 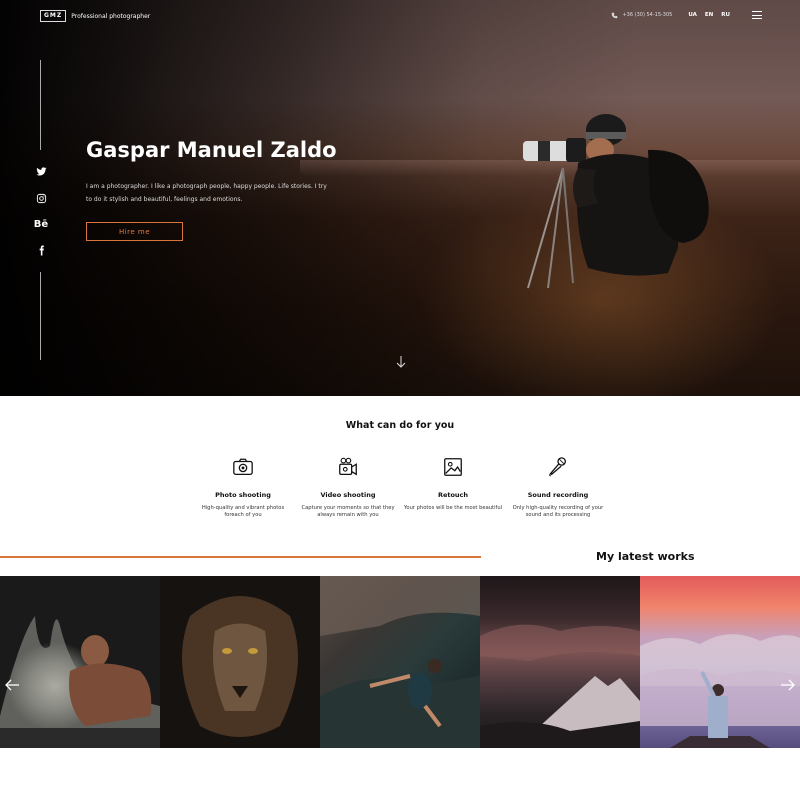 I want to click on lang-en: EN, so click(x=709, y=15).